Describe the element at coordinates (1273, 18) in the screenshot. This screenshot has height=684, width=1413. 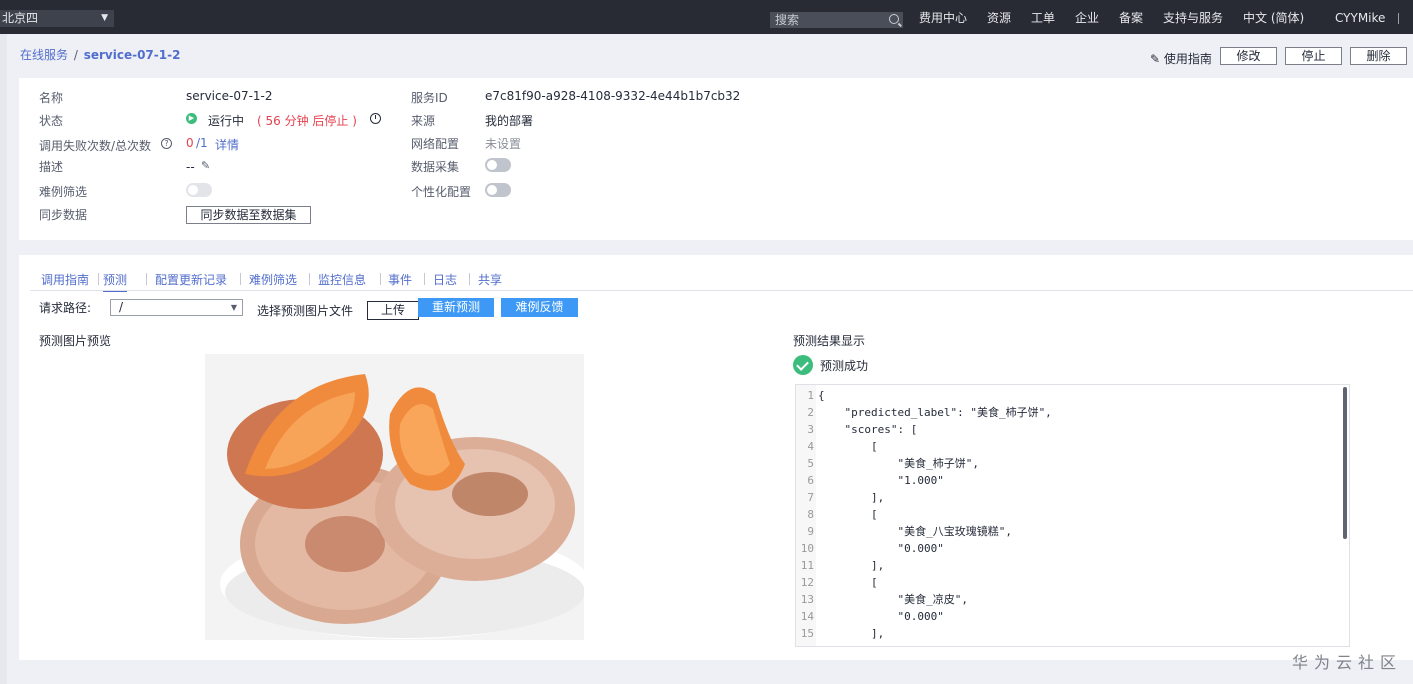
I see `nav-language: 中文 (简体)` at that location.